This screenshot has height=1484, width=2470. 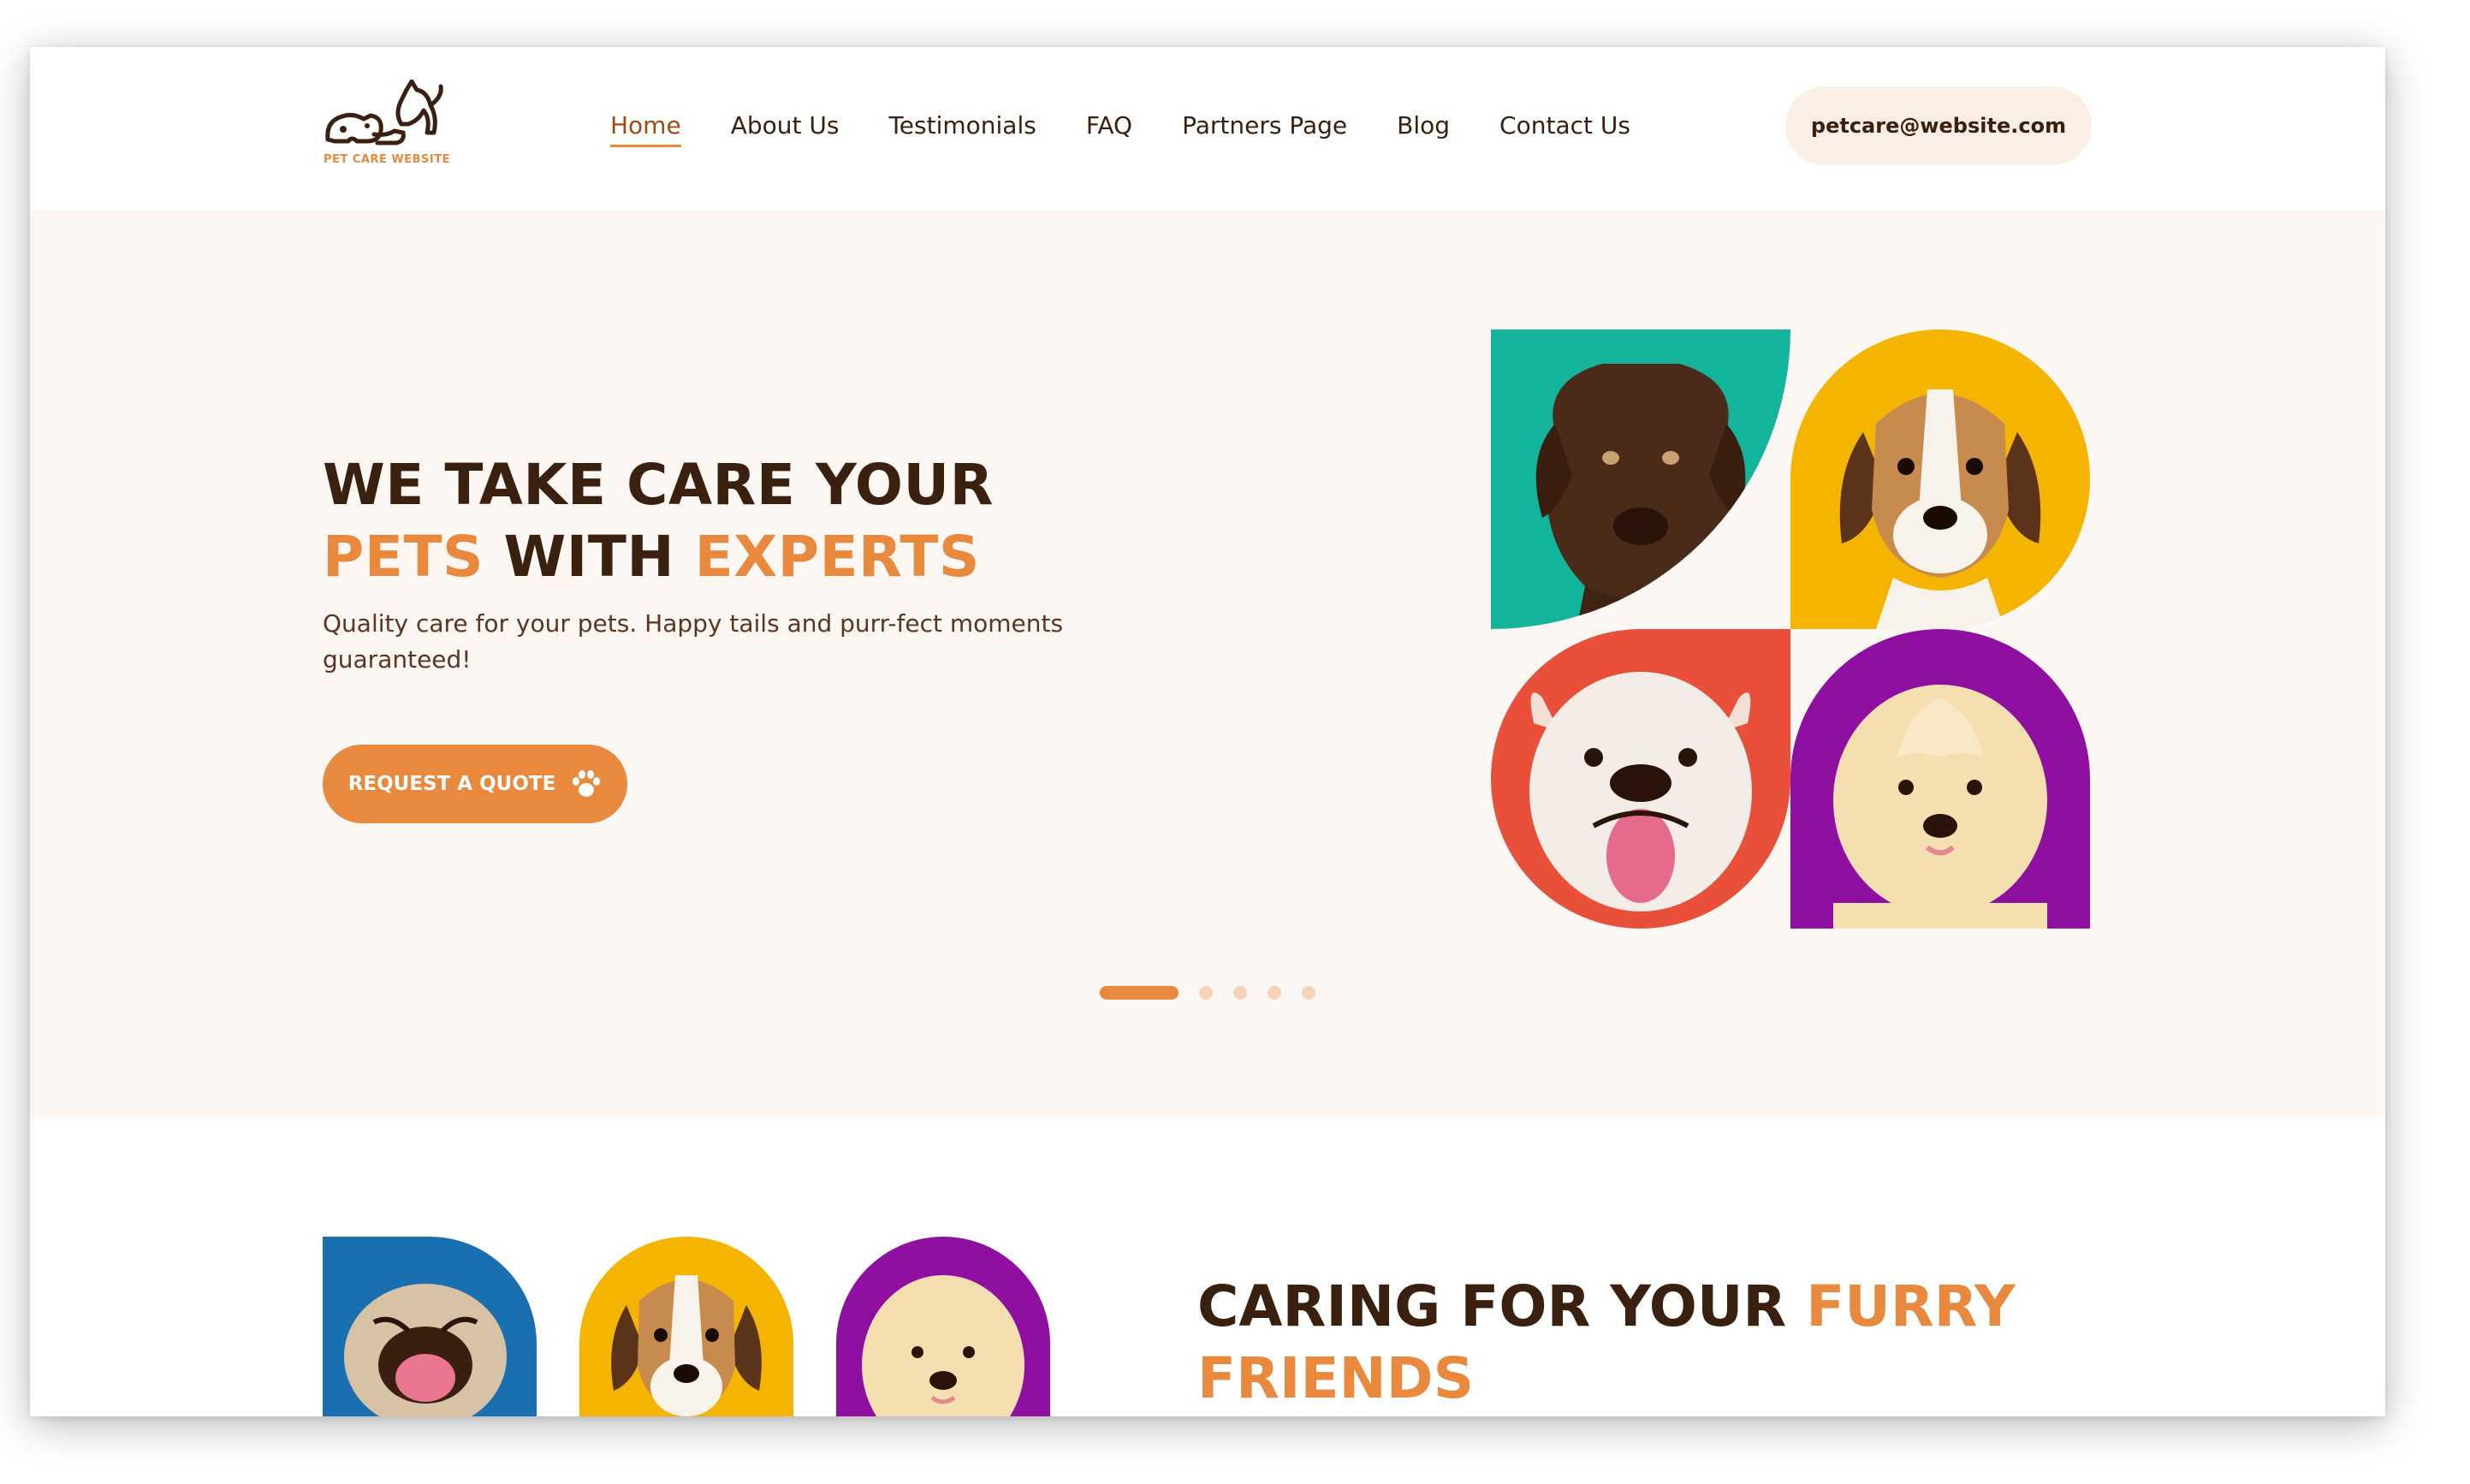 I want to click on hero-title-line2: PETS WITH EXPERTS, so click(x=751, y=557).